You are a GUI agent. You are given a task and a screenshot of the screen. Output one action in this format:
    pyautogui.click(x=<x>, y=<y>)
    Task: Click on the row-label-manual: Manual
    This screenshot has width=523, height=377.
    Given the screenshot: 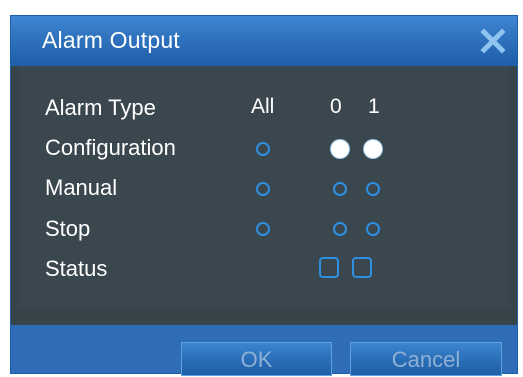 What is the action you would take?
    pyautogui.click(x=81, y=187)
    